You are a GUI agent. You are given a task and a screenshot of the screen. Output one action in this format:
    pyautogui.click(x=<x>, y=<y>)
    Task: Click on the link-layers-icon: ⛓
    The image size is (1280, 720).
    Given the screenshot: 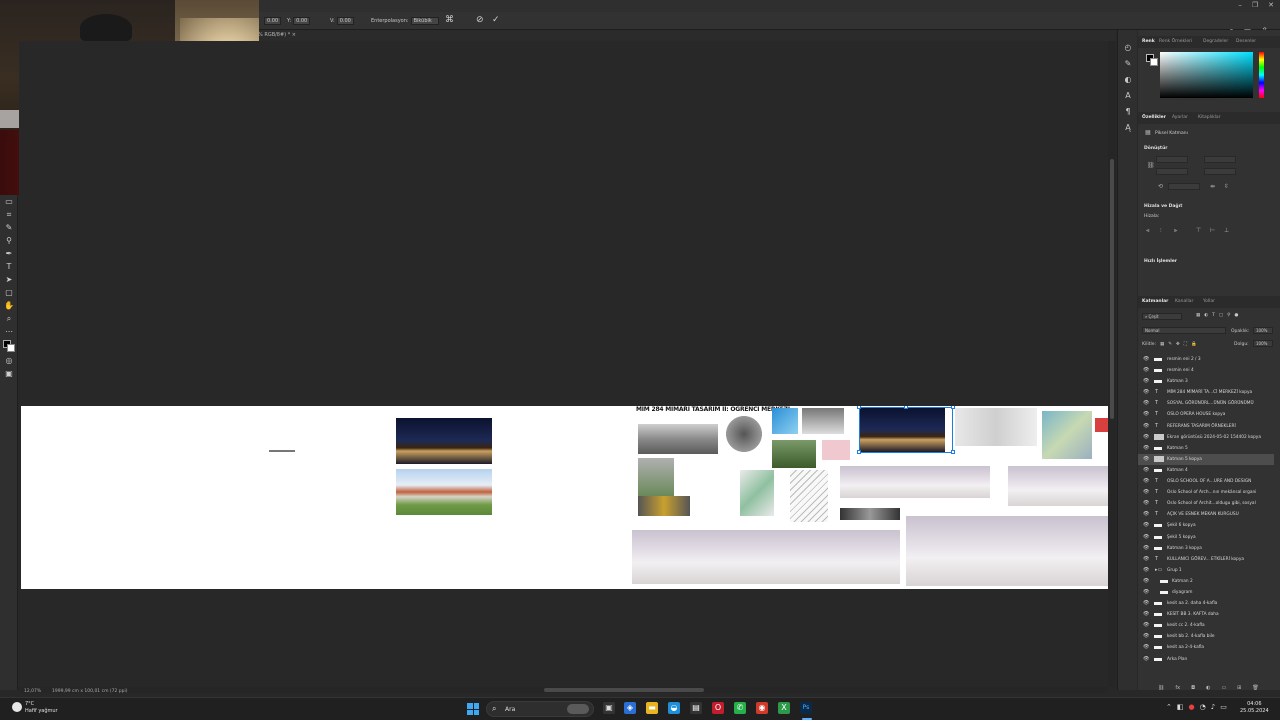 What is the action you would take?
    pyautogui.click(x=1161, y=688)
    